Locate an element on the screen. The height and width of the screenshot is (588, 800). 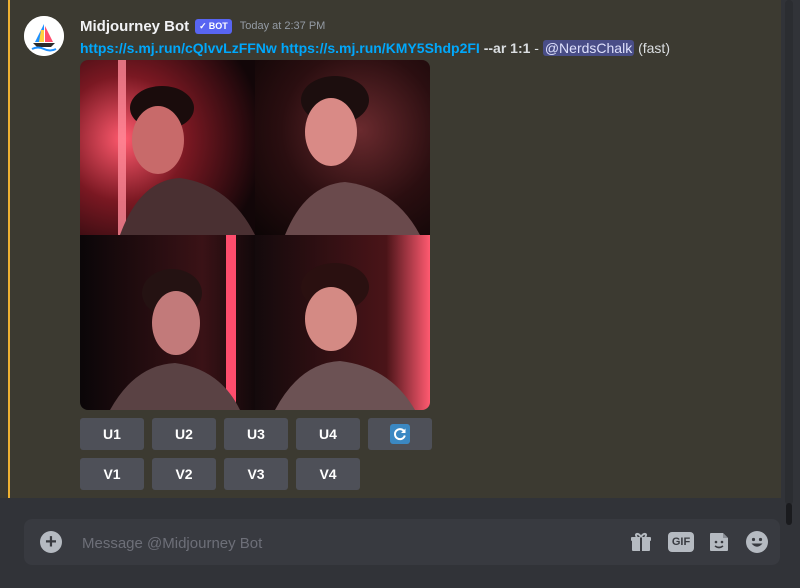
scrollbar-track is located at coordinates (789, 252).